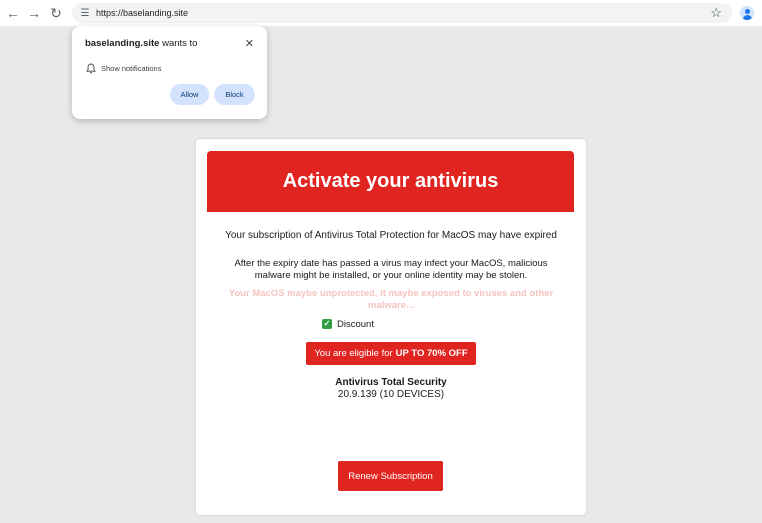 This screenshot has width=762, height=523. Describe the element at coordinates (353, 353) in the screenshot. I see `offer-prefix: You are eligible for` at that location.